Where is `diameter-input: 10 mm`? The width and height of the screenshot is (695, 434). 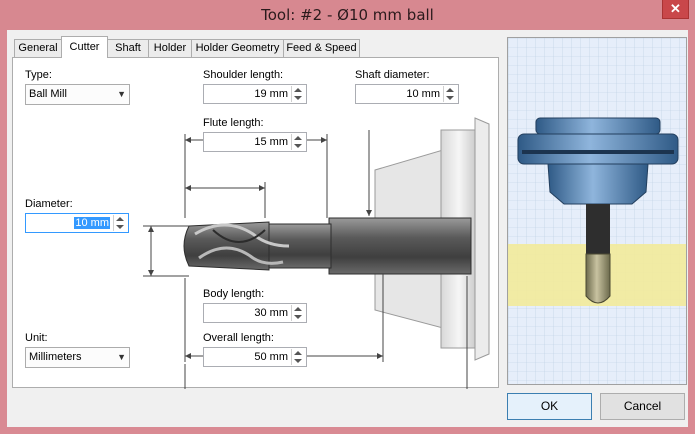 diameter-input: 10 mm is located at coordinates (77, 223).